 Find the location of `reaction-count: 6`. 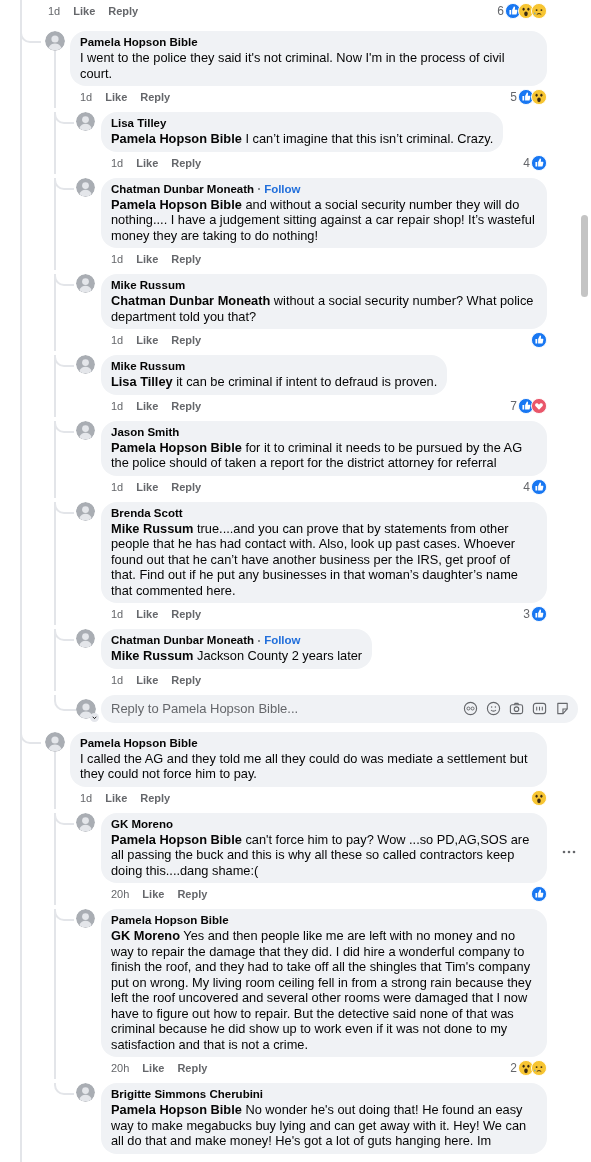

reaction-count: 6 is located at coordinates (500, 11).